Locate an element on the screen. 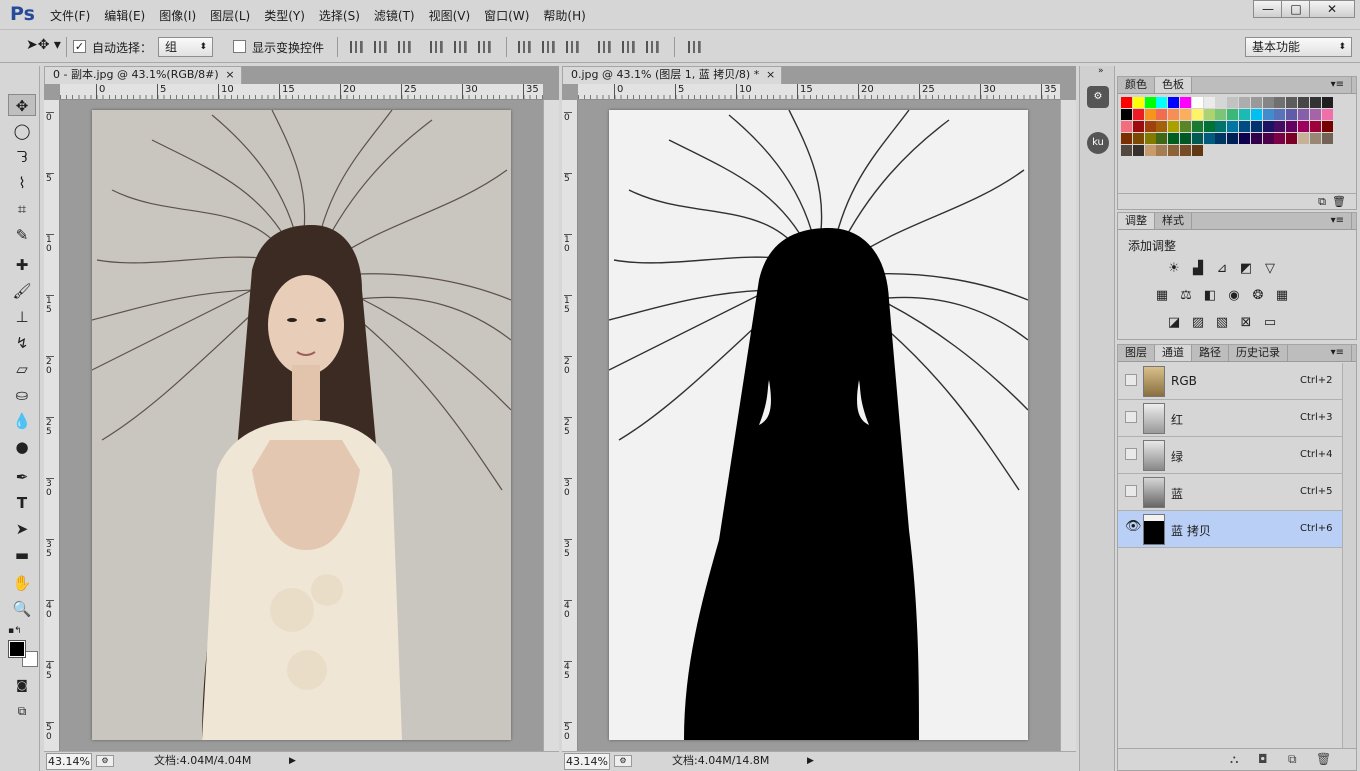  hand-icon: ✋ is located at coordinates (22, 583).